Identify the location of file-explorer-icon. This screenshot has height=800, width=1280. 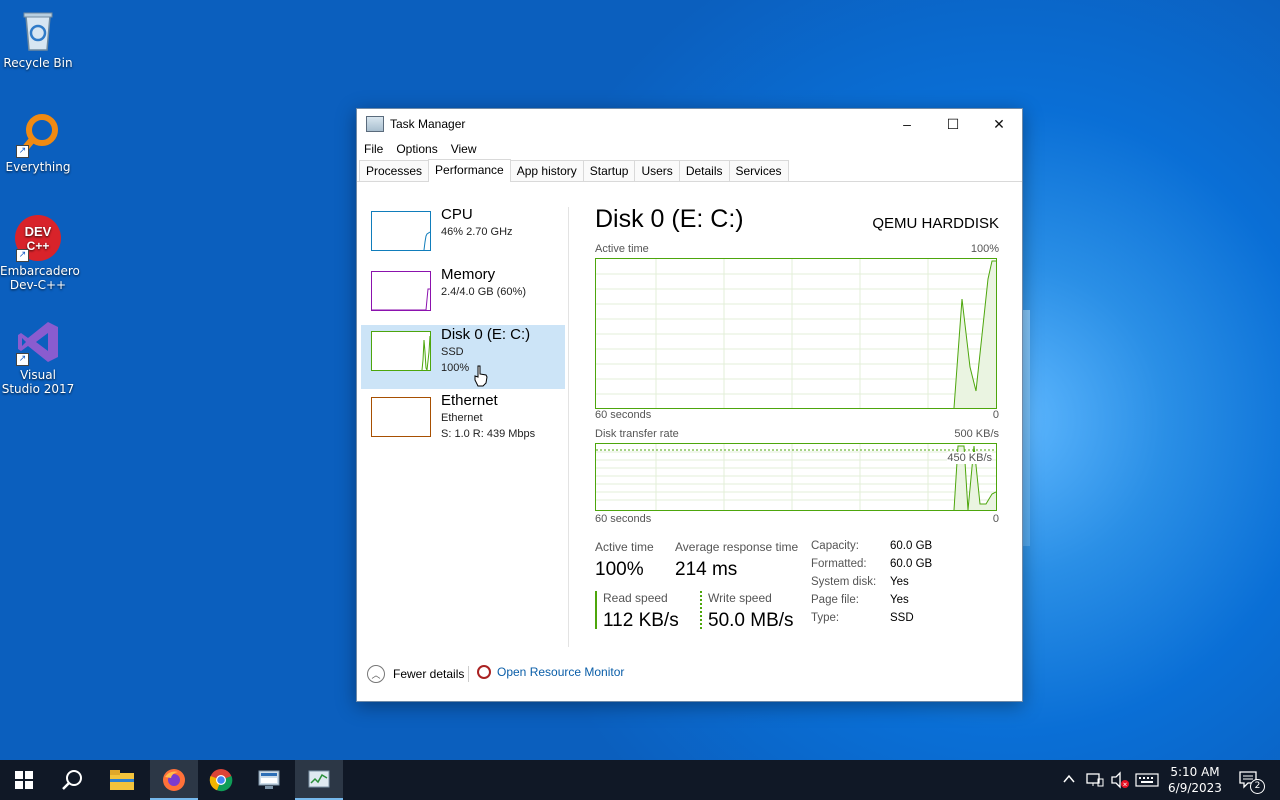
(122, 780).